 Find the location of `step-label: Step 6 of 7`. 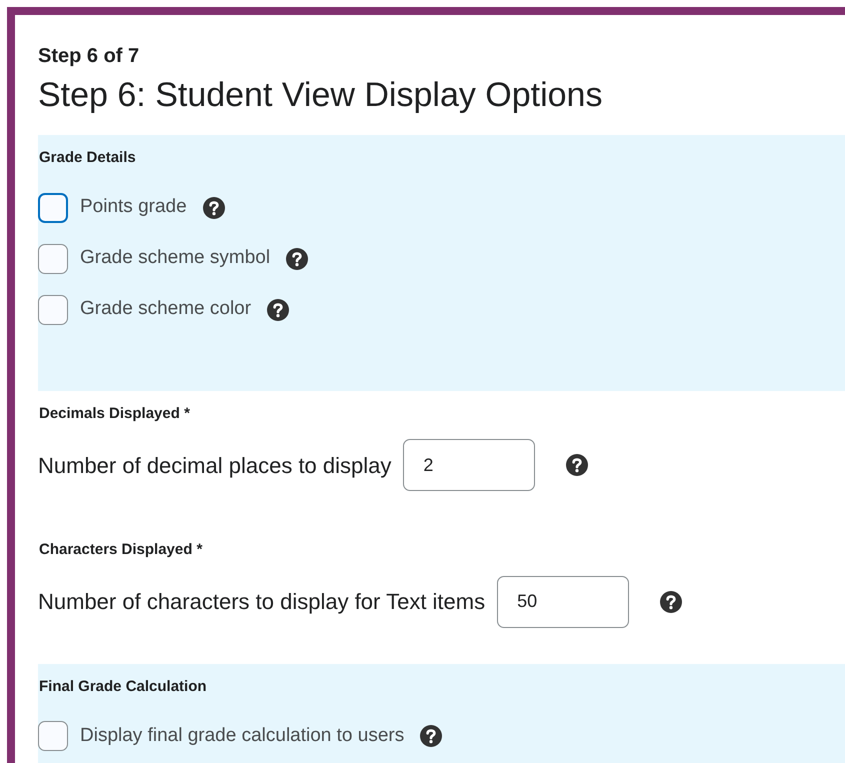

step-label: Step 6 of 7 is located at coordinates (89, 56).